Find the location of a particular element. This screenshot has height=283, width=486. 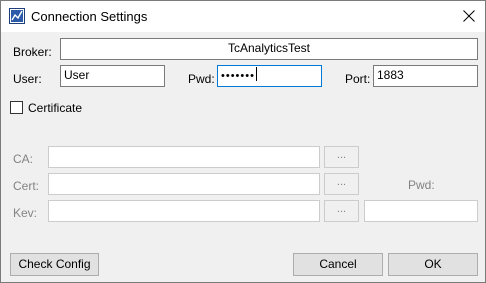

app-chart-icon is located at coordinates (17, 16).